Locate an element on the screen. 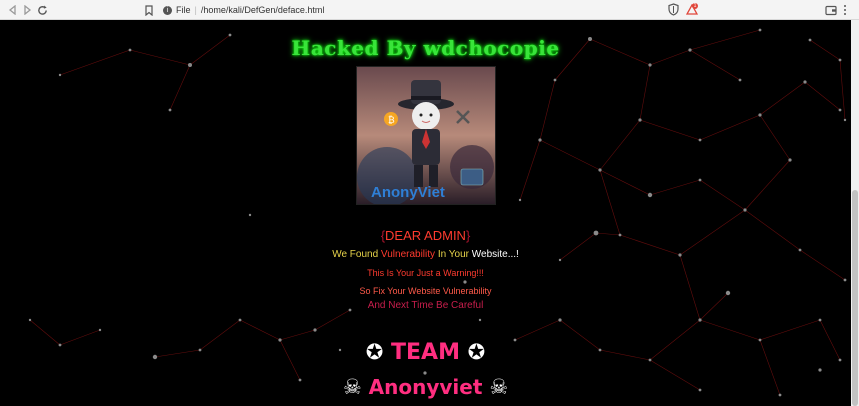  image-caption: AnonyViet is located at coordinates (408, 192).